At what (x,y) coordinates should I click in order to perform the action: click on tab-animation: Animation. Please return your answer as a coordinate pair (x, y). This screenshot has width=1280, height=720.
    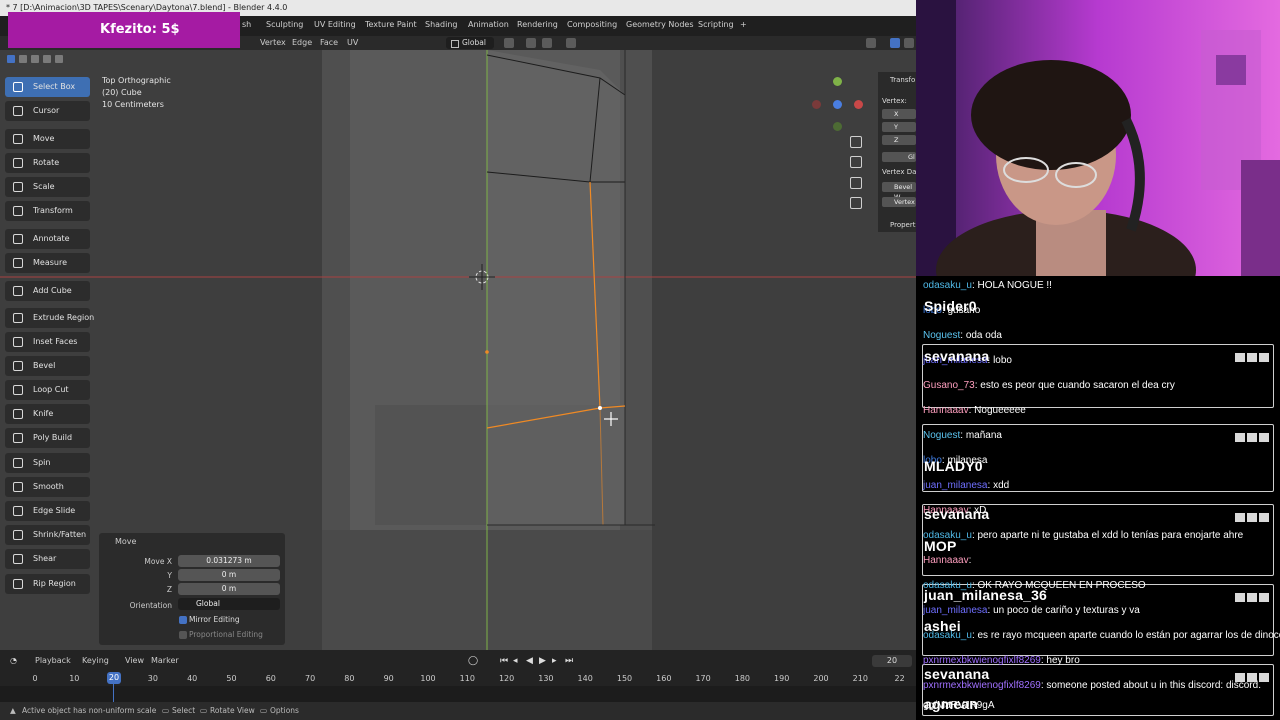
    Looking at the image, I should click on (488, 24).